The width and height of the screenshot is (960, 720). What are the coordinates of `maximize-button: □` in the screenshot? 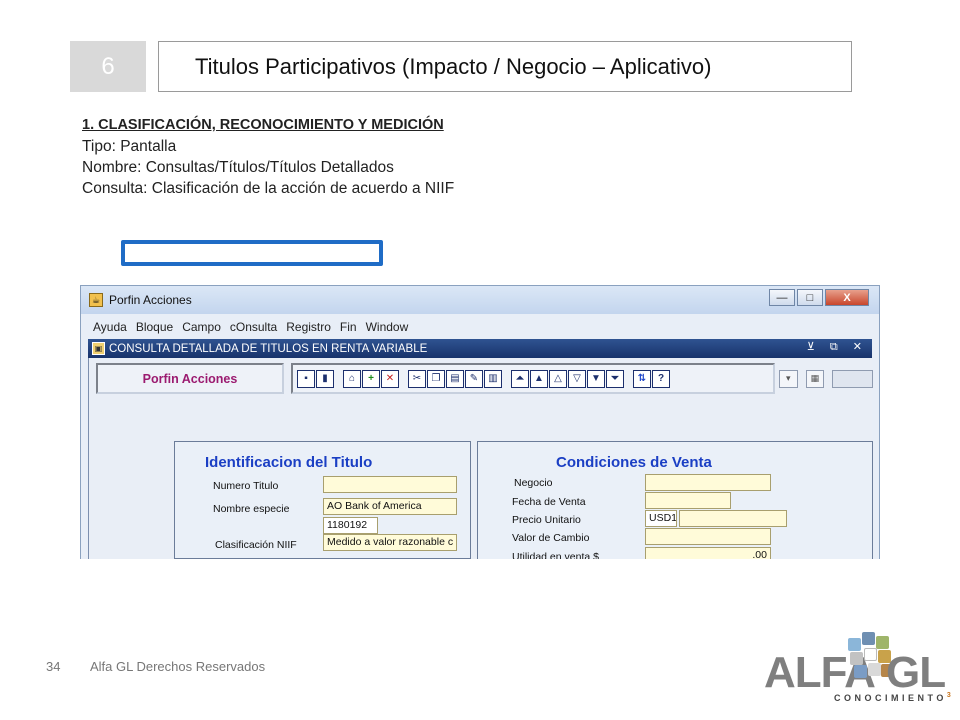 It's located at (810, 297).